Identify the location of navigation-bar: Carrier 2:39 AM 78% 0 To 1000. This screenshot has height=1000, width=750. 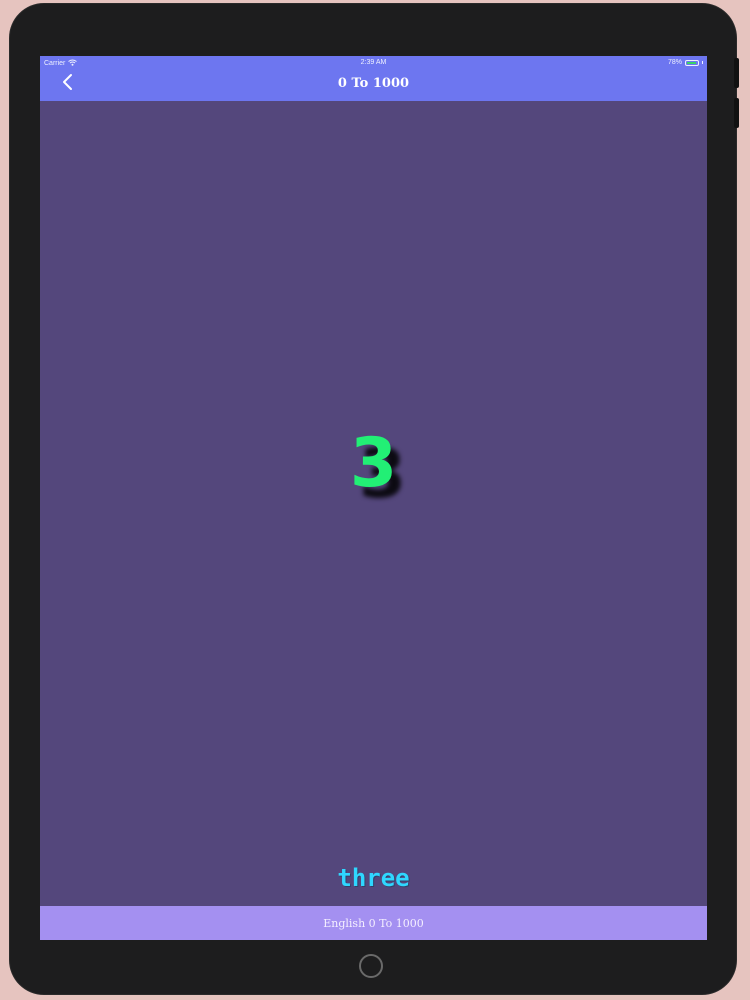
(373, 78).